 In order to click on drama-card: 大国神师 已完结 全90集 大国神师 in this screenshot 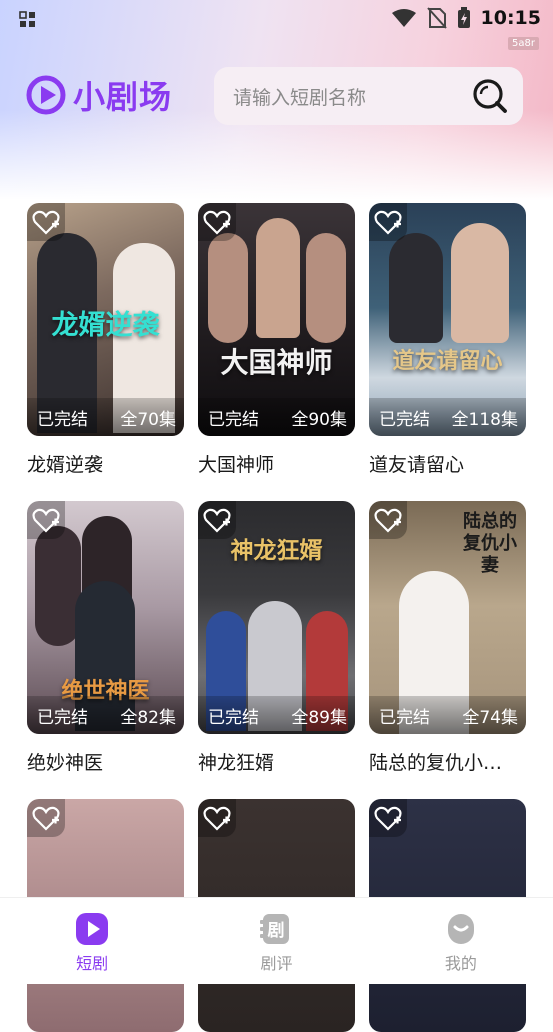, I will do `click(276, 340)`.